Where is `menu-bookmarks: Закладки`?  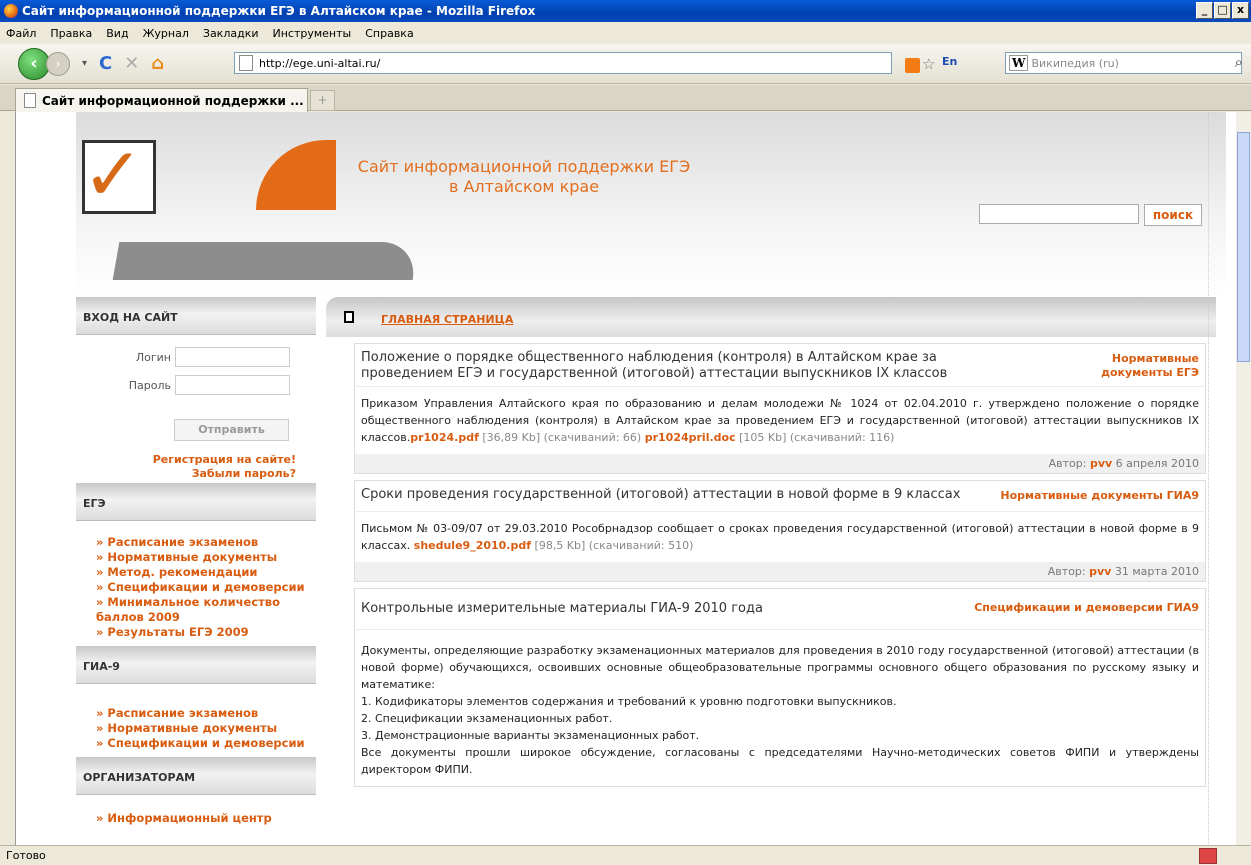 menu-bookmarks: Закладки is located at coordinates (231, 33).